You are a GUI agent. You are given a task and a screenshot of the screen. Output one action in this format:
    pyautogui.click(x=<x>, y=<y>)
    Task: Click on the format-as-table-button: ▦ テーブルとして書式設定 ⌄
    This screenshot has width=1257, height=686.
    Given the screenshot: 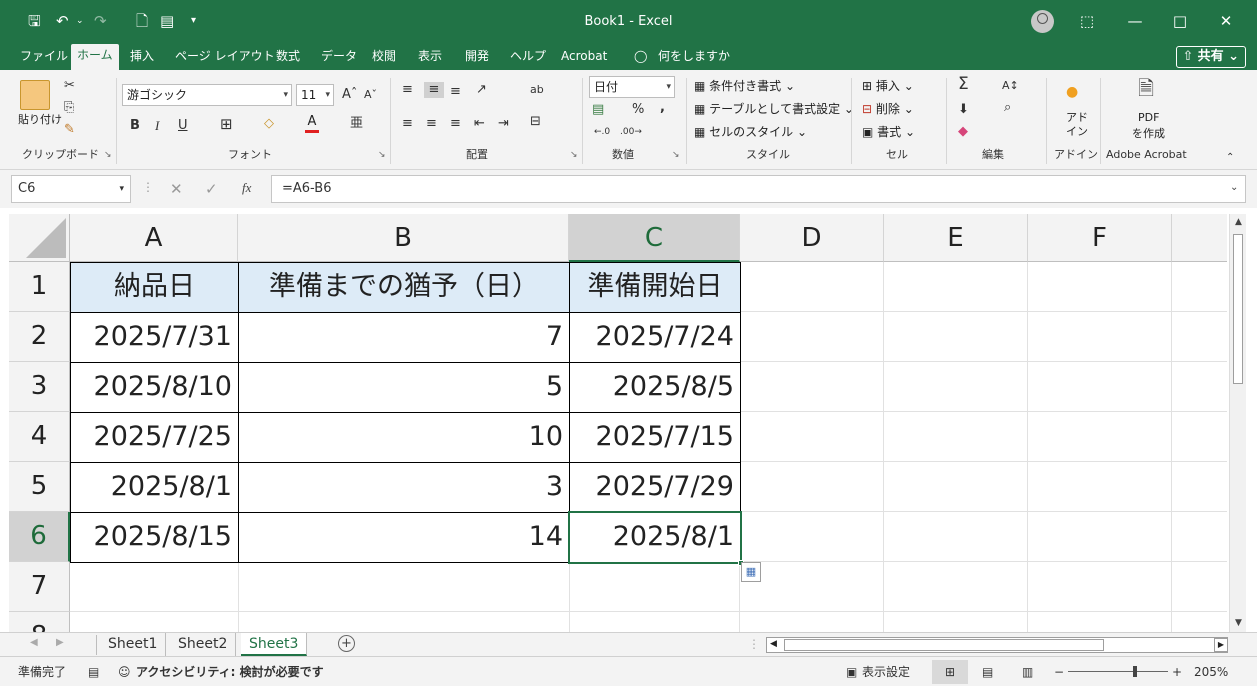 What is the action you would take?
    pyautogui.click(x=774, y=109)
    